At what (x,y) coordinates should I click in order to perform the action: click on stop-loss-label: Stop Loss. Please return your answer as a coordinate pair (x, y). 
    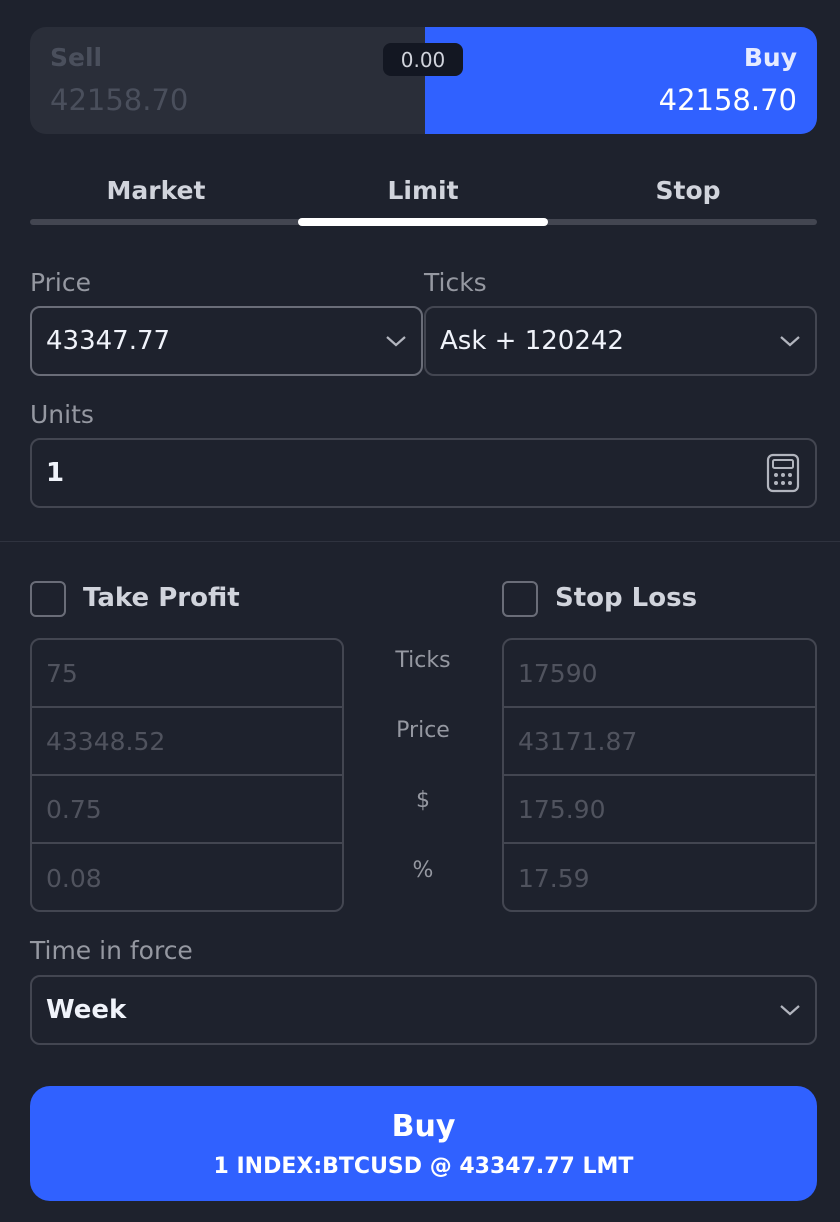
    Looking at the image, I should click on (626, 598).